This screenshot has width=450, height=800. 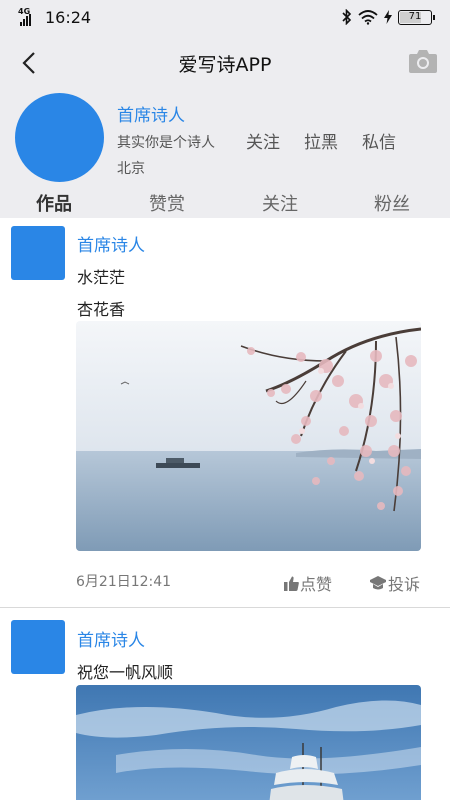 I want to click on block-button: 拉黑, so click(x=321, y=140).